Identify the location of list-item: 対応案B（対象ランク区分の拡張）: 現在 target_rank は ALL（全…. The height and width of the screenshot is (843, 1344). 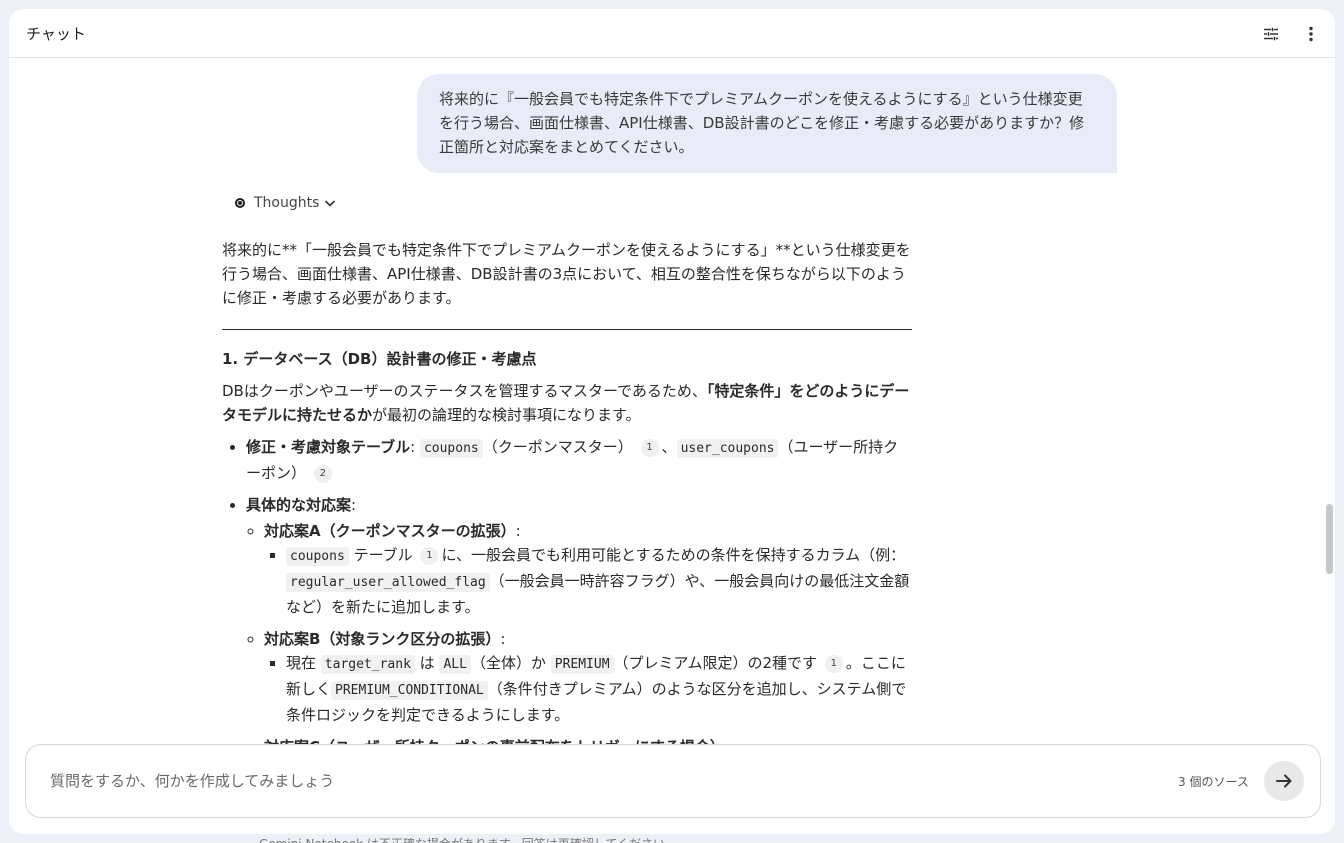
(588, 677).